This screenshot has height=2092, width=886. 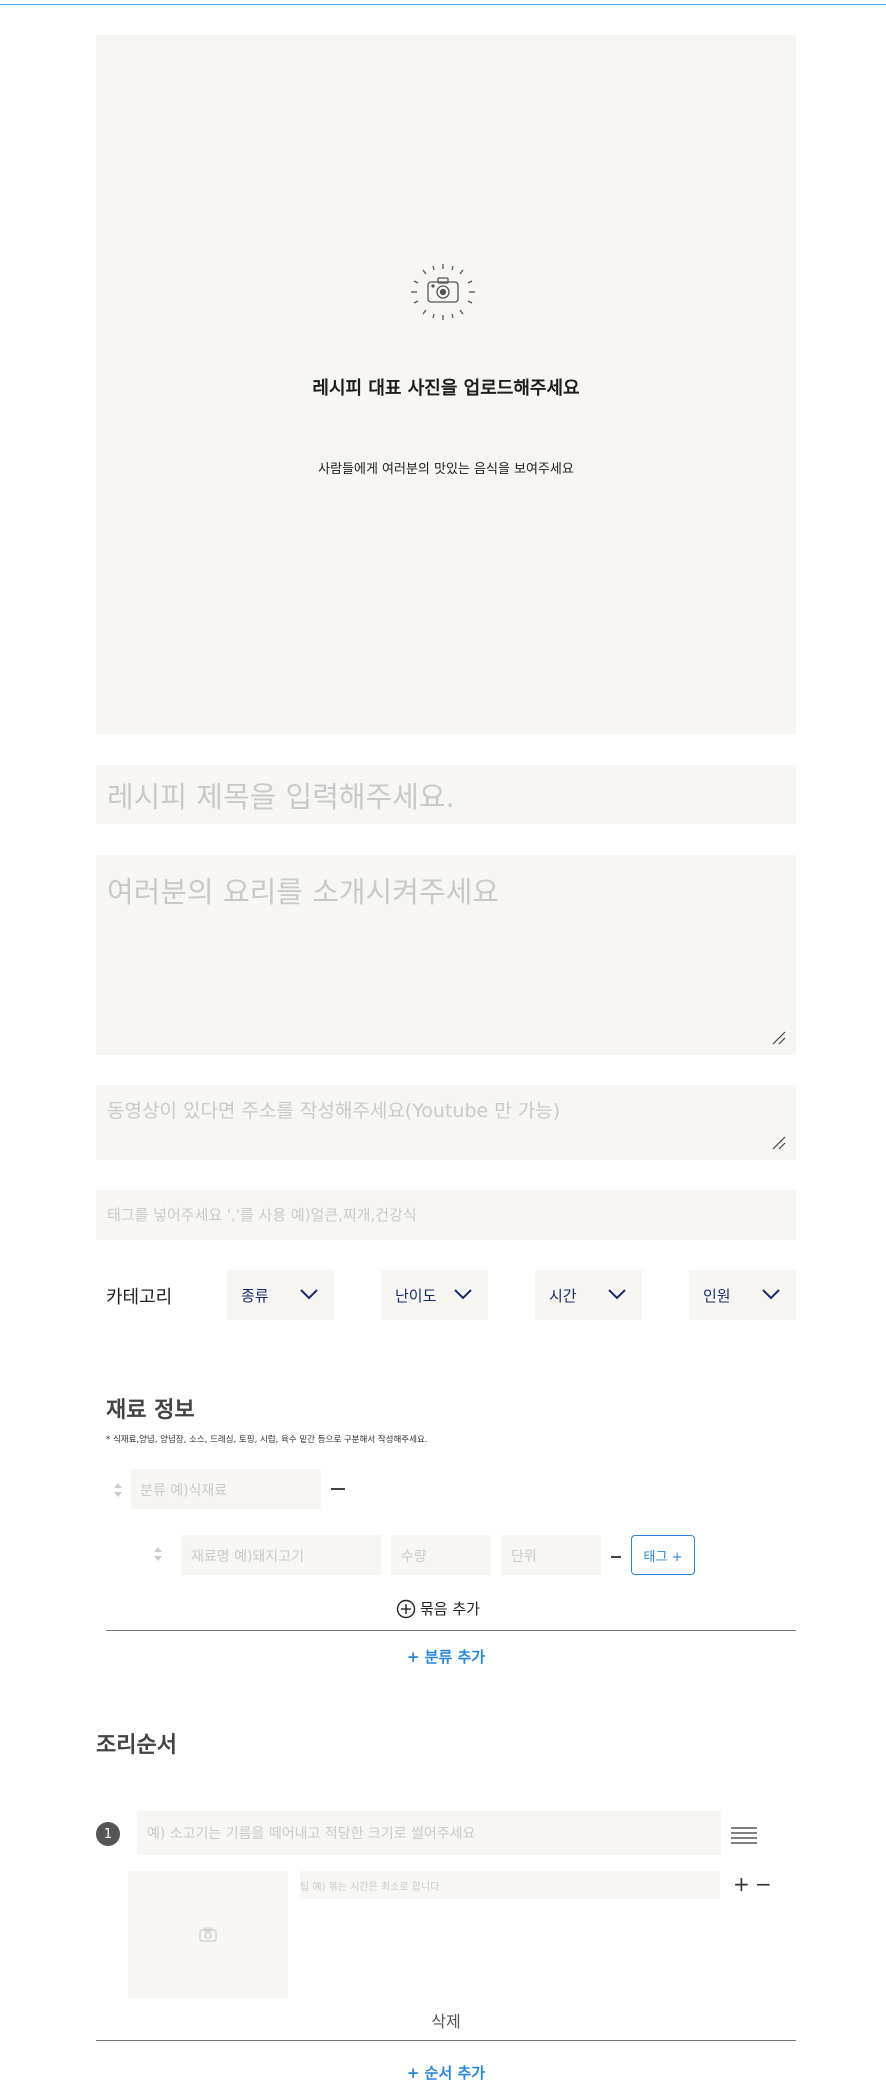 I want to click on ingredient-qty-input: 수량, so click(x=441, y=1555).